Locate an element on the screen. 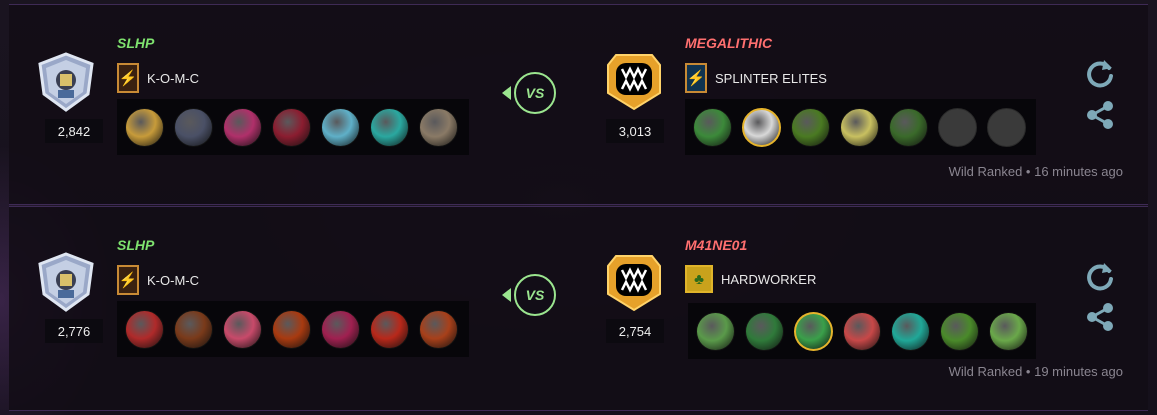  opponent-name: M41NE01 is located at coordinates (716, 245).